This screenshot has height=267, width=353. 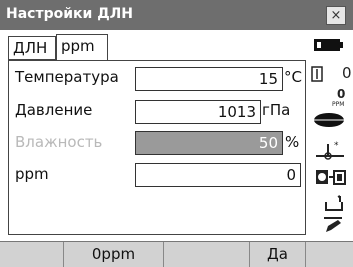 I want to click on prism-constant-value: 0, so click(x=347, y=73).